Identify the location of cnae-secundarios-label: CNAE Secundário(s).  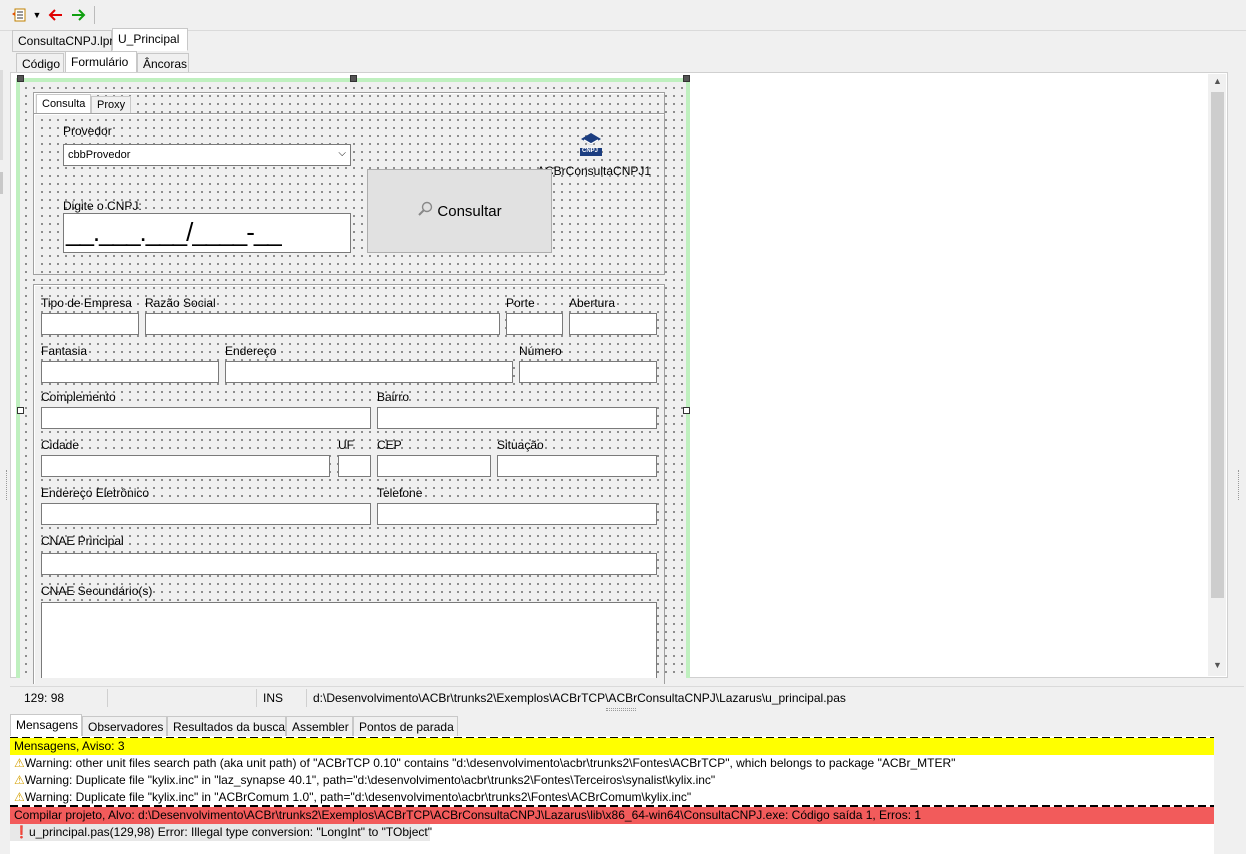
(97, 591).